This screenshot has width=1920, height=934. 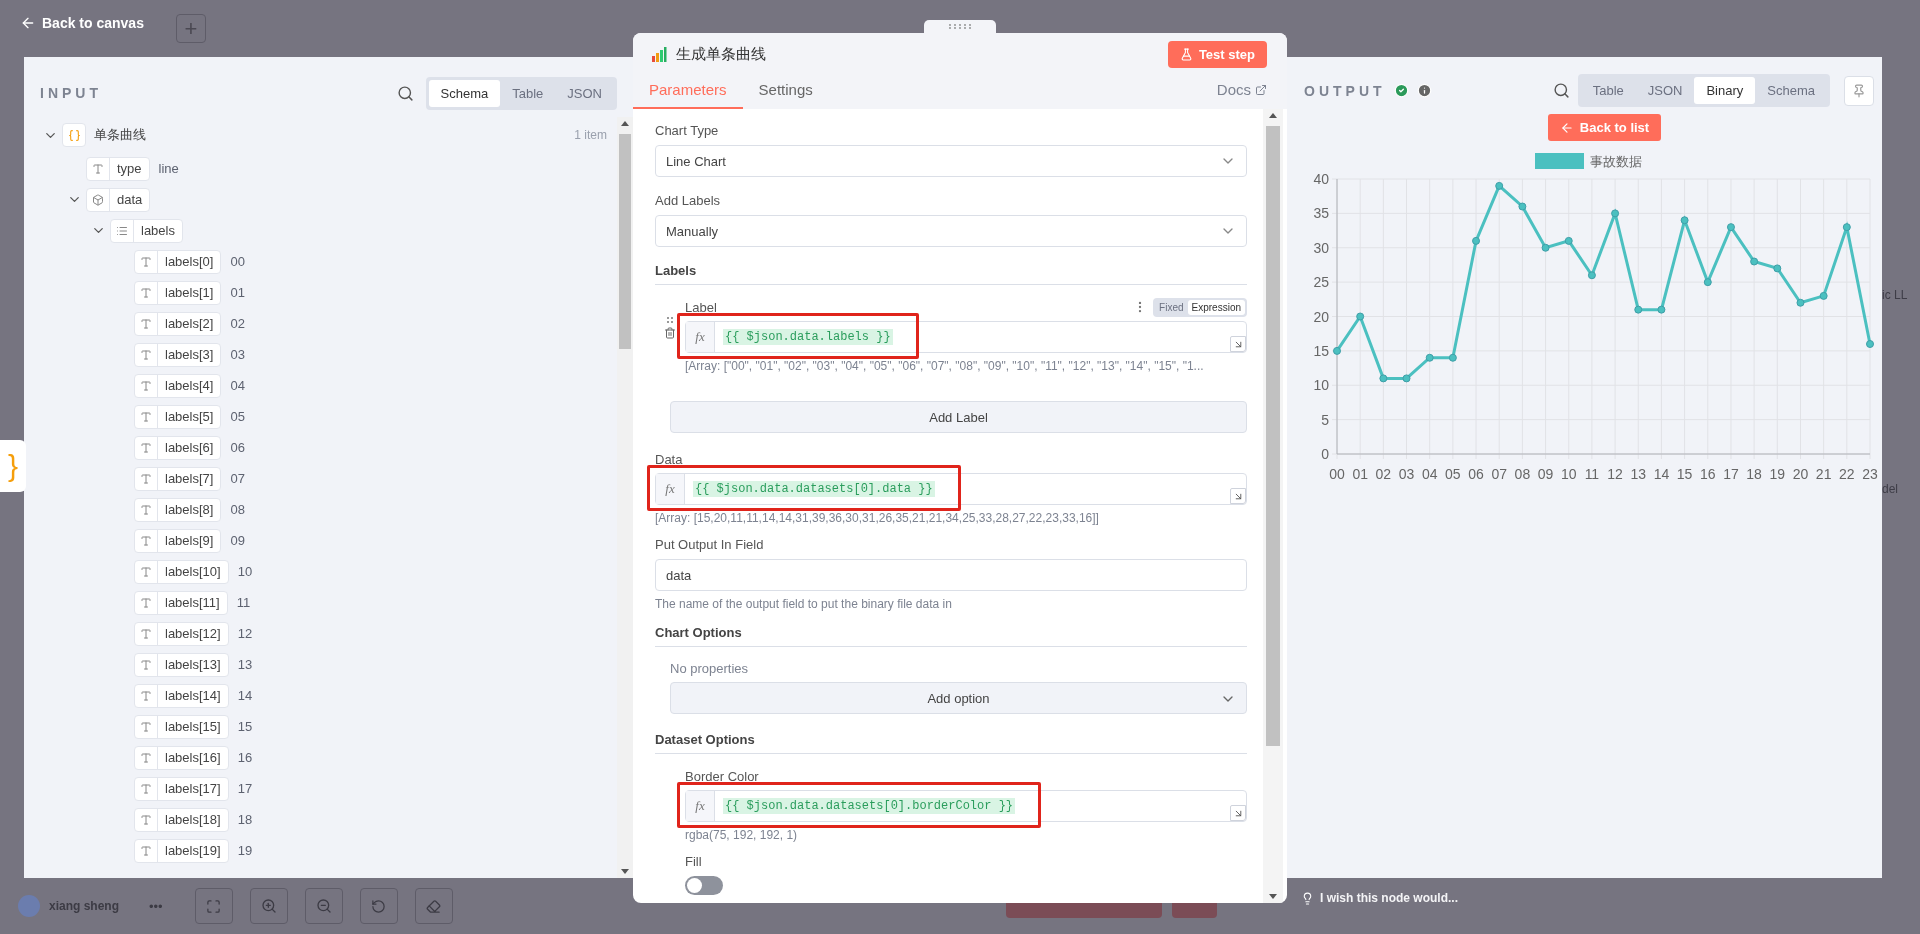 I want to click on trash-icon, so click(x=670, y=333).